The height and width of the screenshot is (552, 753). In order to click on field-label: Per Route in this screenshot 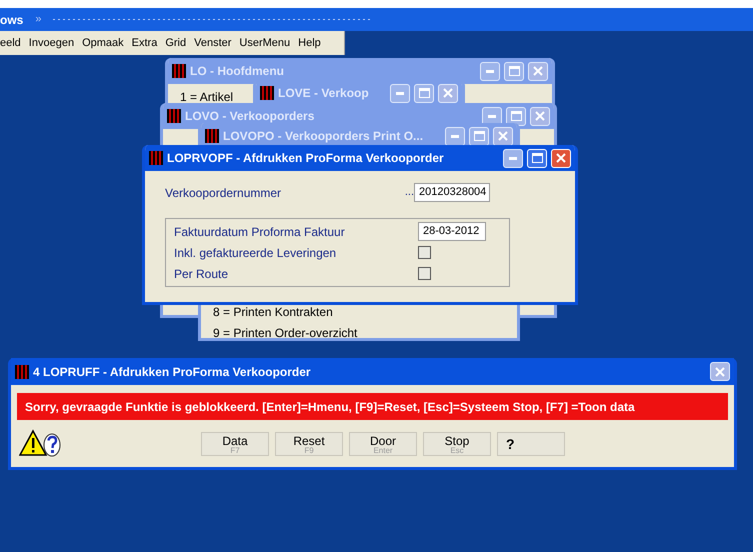, I will do `click(202, 274)`.